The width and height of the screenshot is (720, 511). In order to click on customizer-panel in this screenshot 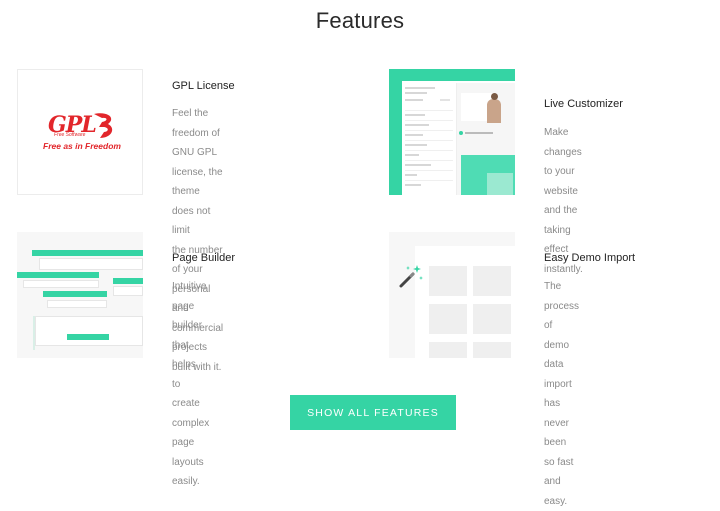, I will do `click(429, 139)`.